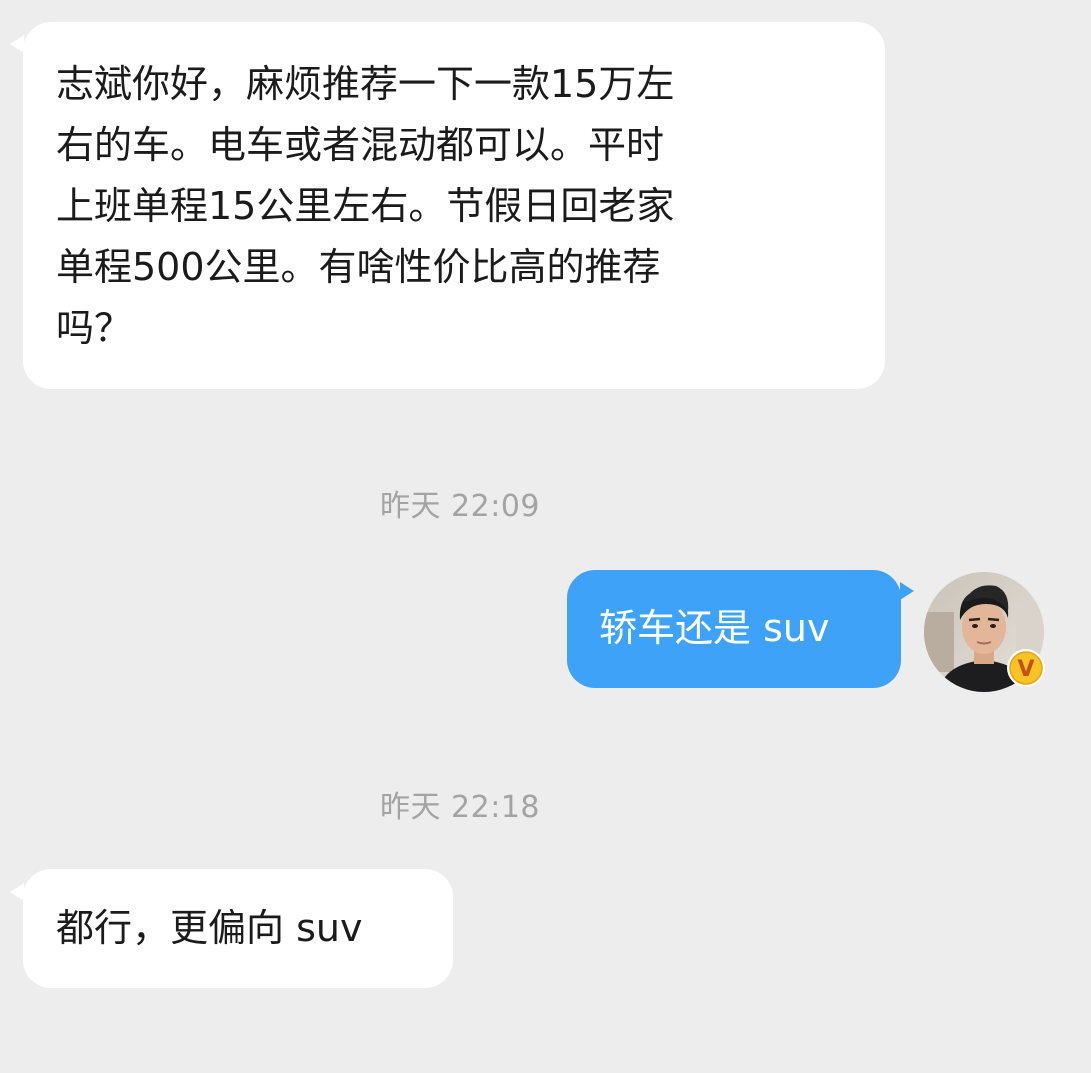  What do you see at coordinates (360, 145) in the screenshot?
I see `message-text-line: 右的车。电车或者混动都可以。平时` at bounding box center [360, 145].